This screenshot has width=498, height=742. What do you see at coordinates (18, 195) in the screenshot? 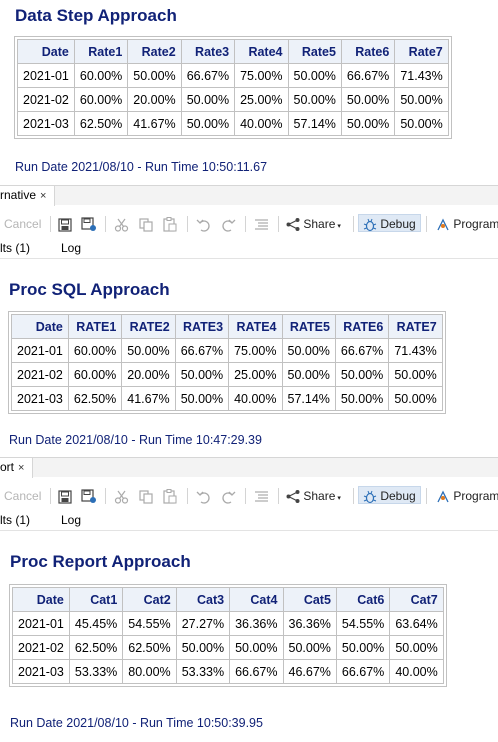
I see `editor-tab-label: rnative` at bounding box center [18, 195].